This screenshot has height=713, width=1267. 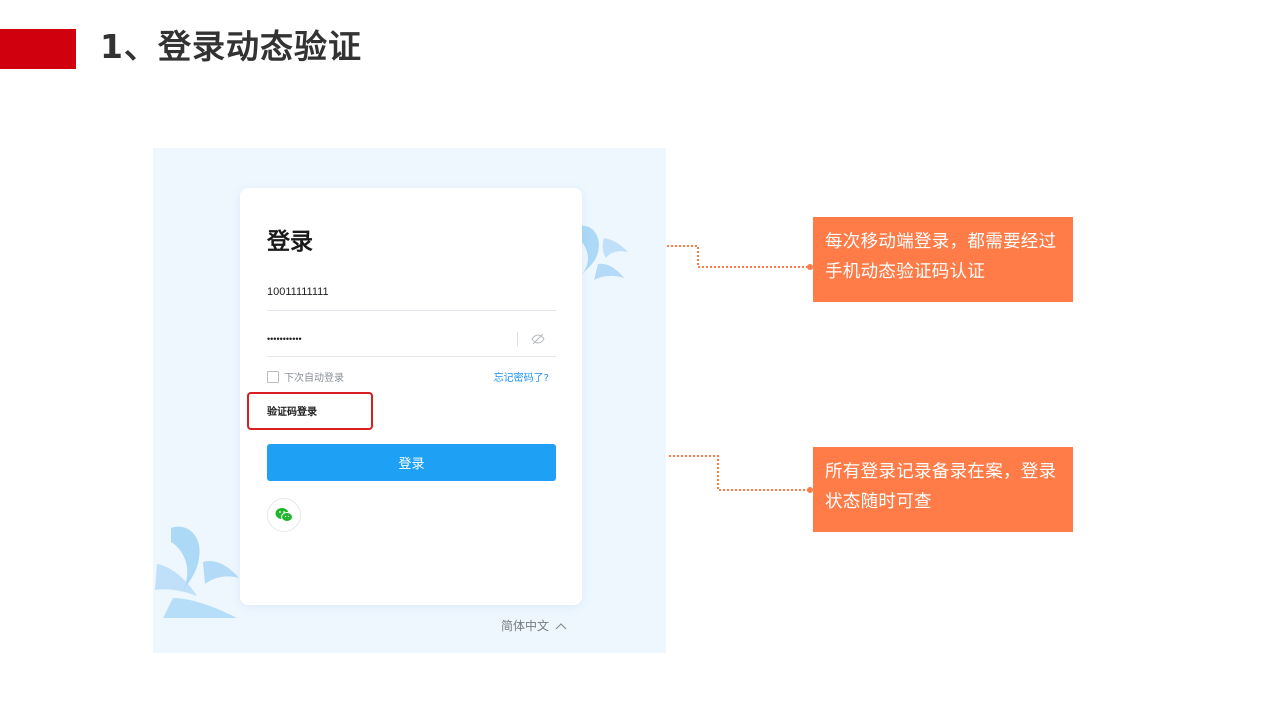 I want to click on callout-connectors, so click(x=740, y=369).